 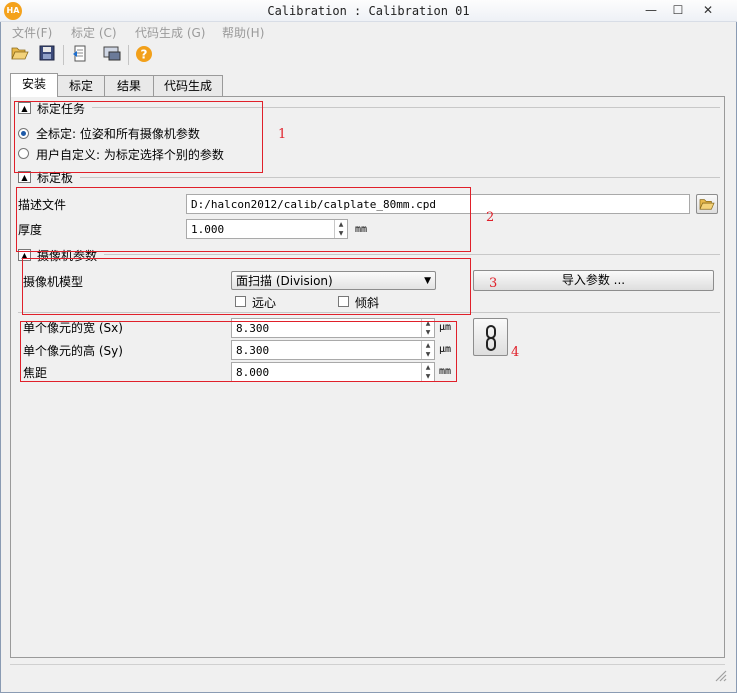 What do you see at coordinates (720, 675) in the screenshot?
I see `resize-grip-icon` at bounding box center [720, 675].